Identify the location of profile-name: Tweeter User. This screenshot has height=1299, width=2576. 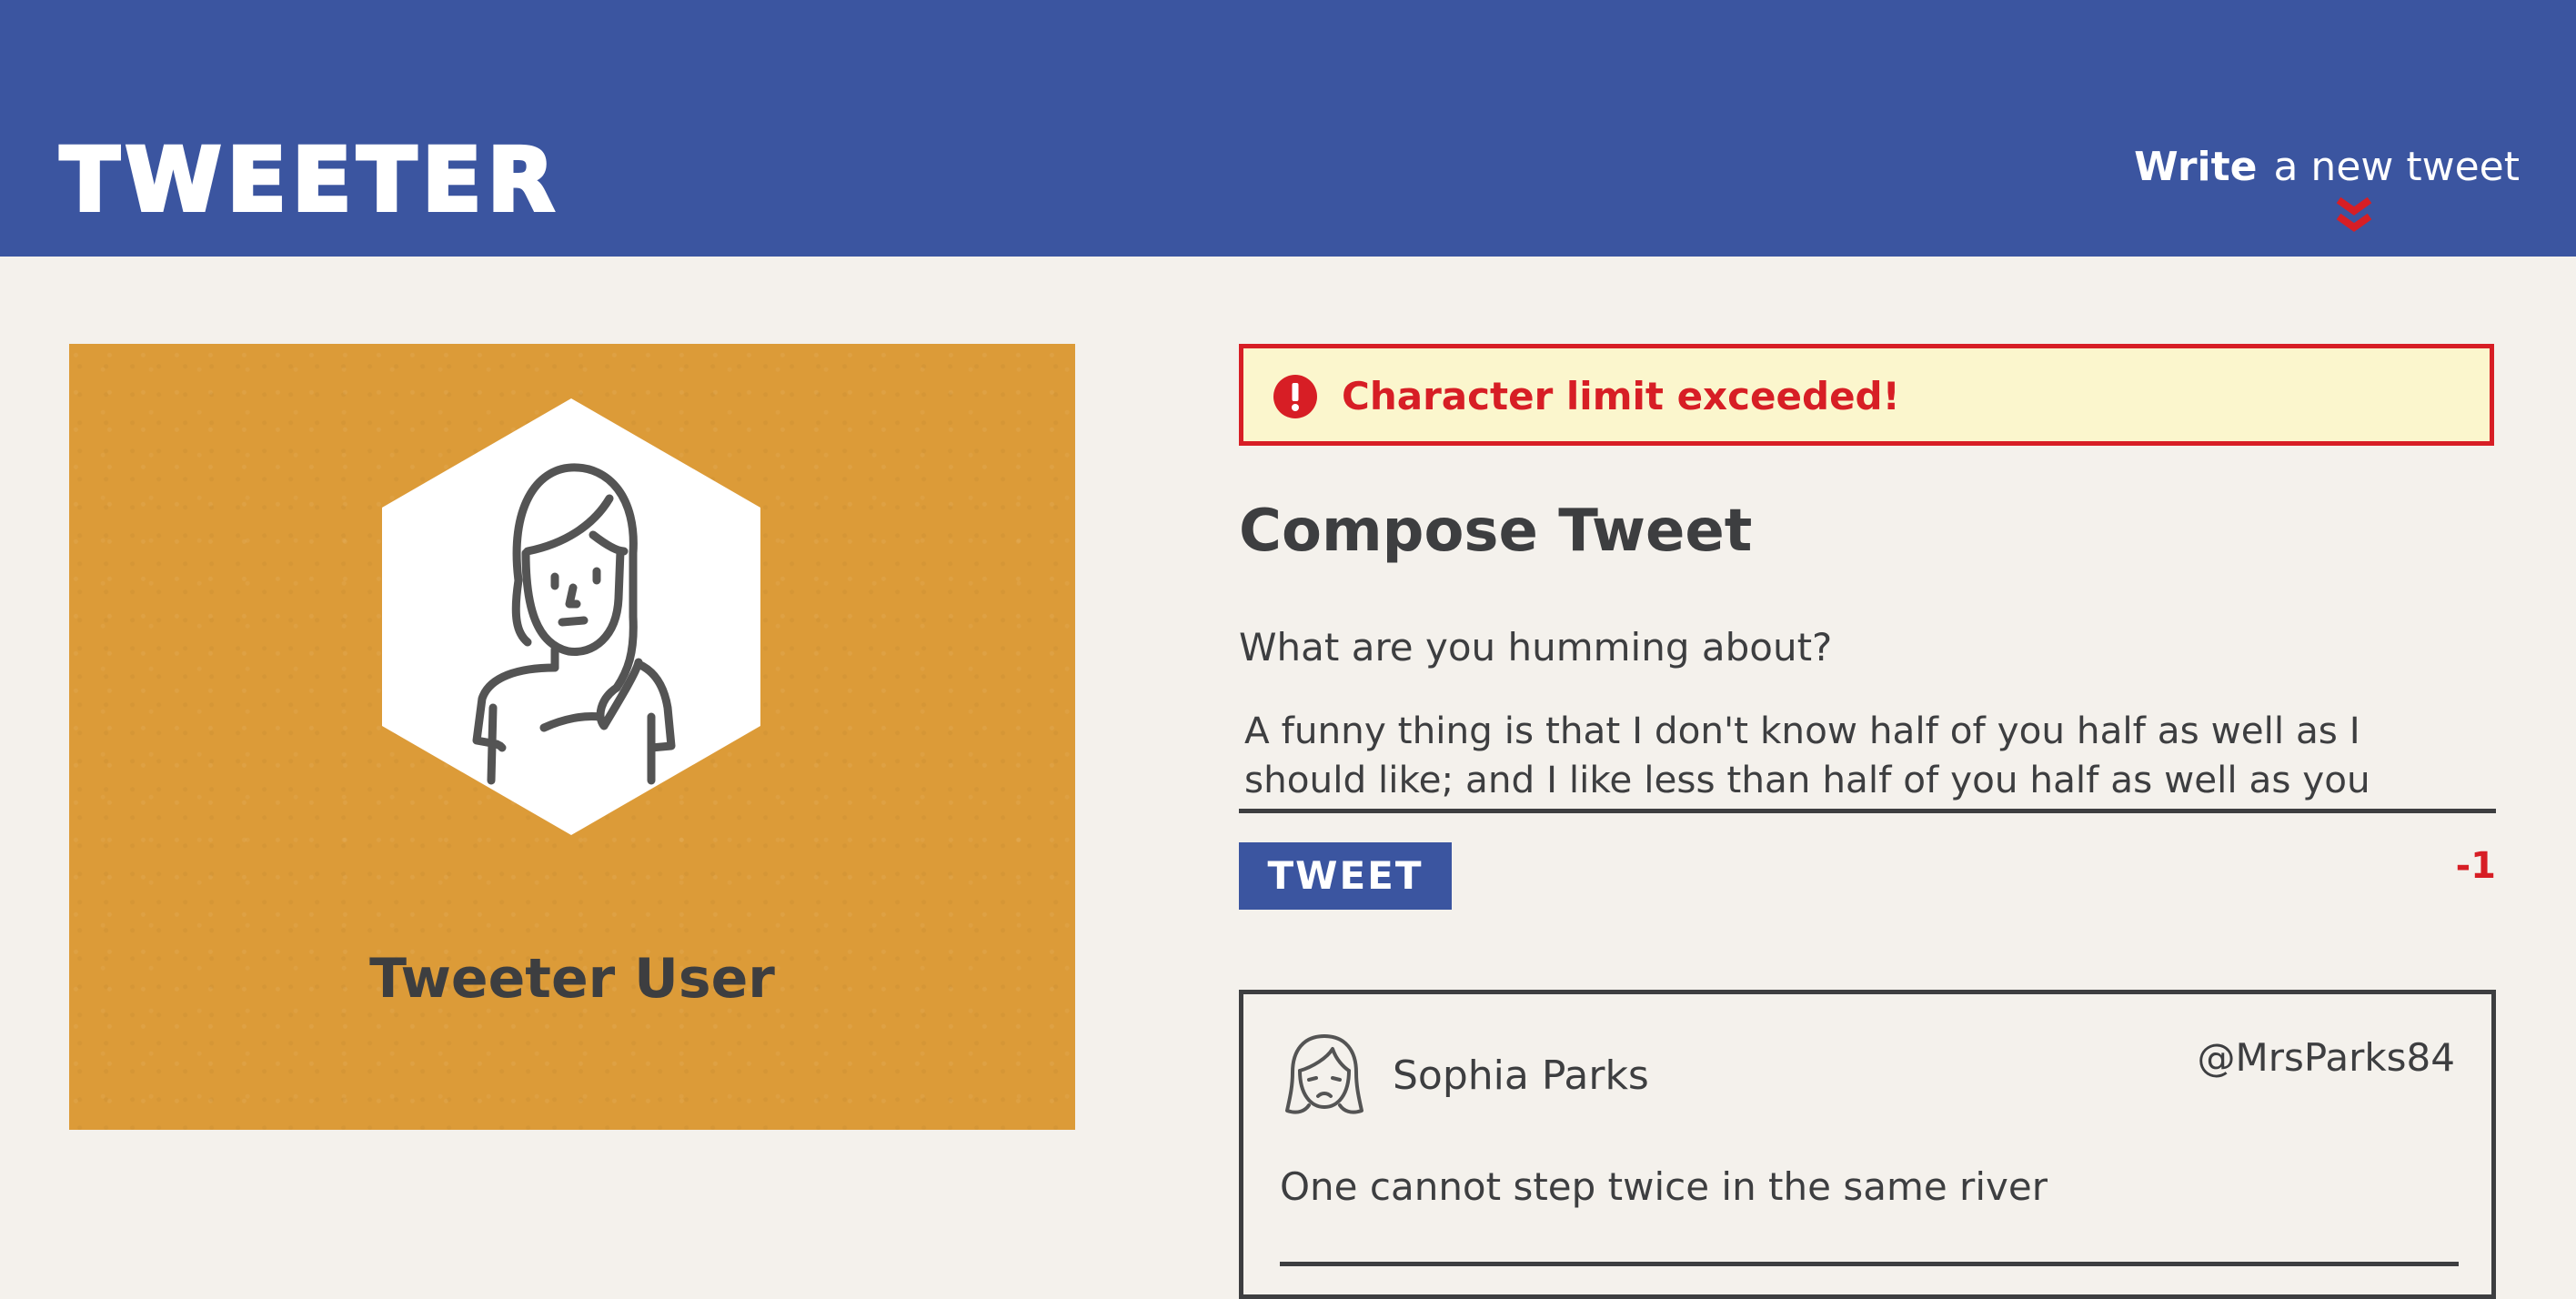
(572, 979).